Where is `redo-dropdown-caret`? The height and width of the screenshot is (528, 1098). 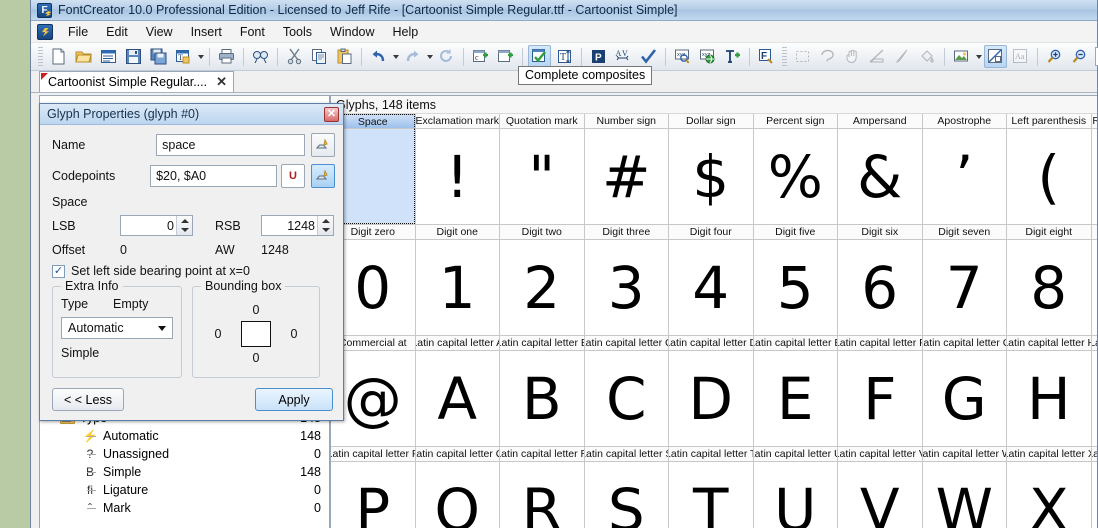 redo-dropdown-caret is located at coordinates (429, 57).